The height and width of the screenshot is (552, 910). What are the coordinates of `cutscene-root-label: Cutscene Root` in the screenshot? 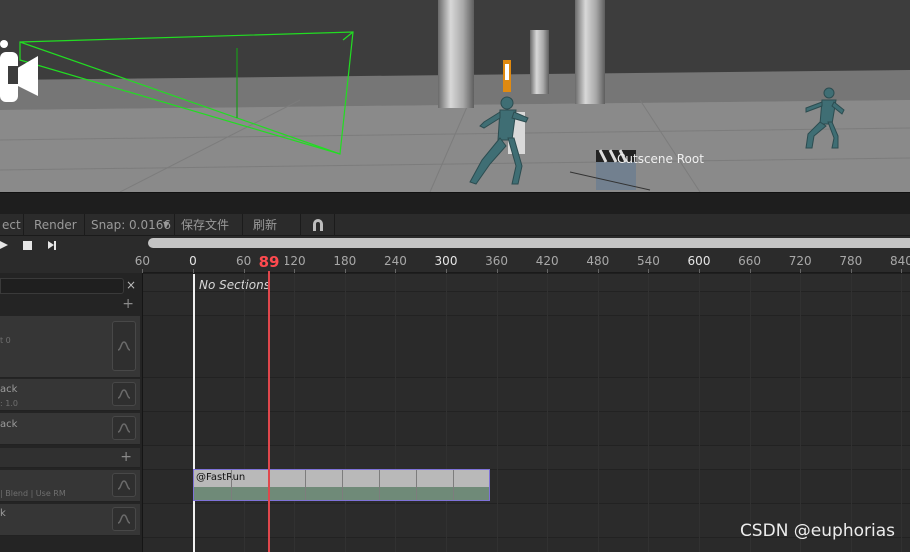 It's located at (660, 159).